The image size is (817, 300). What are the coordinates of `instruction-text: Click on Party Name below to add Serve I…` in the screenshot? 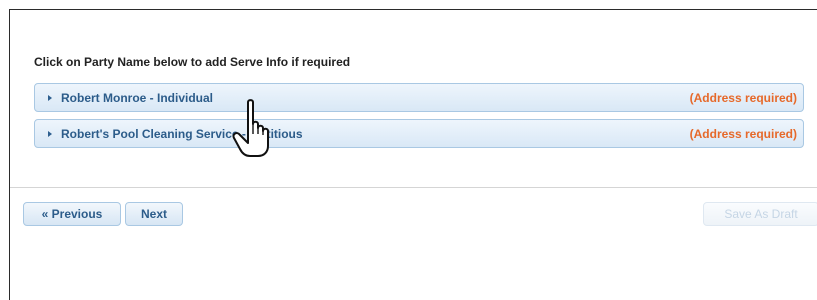 It's located at (192, 62).